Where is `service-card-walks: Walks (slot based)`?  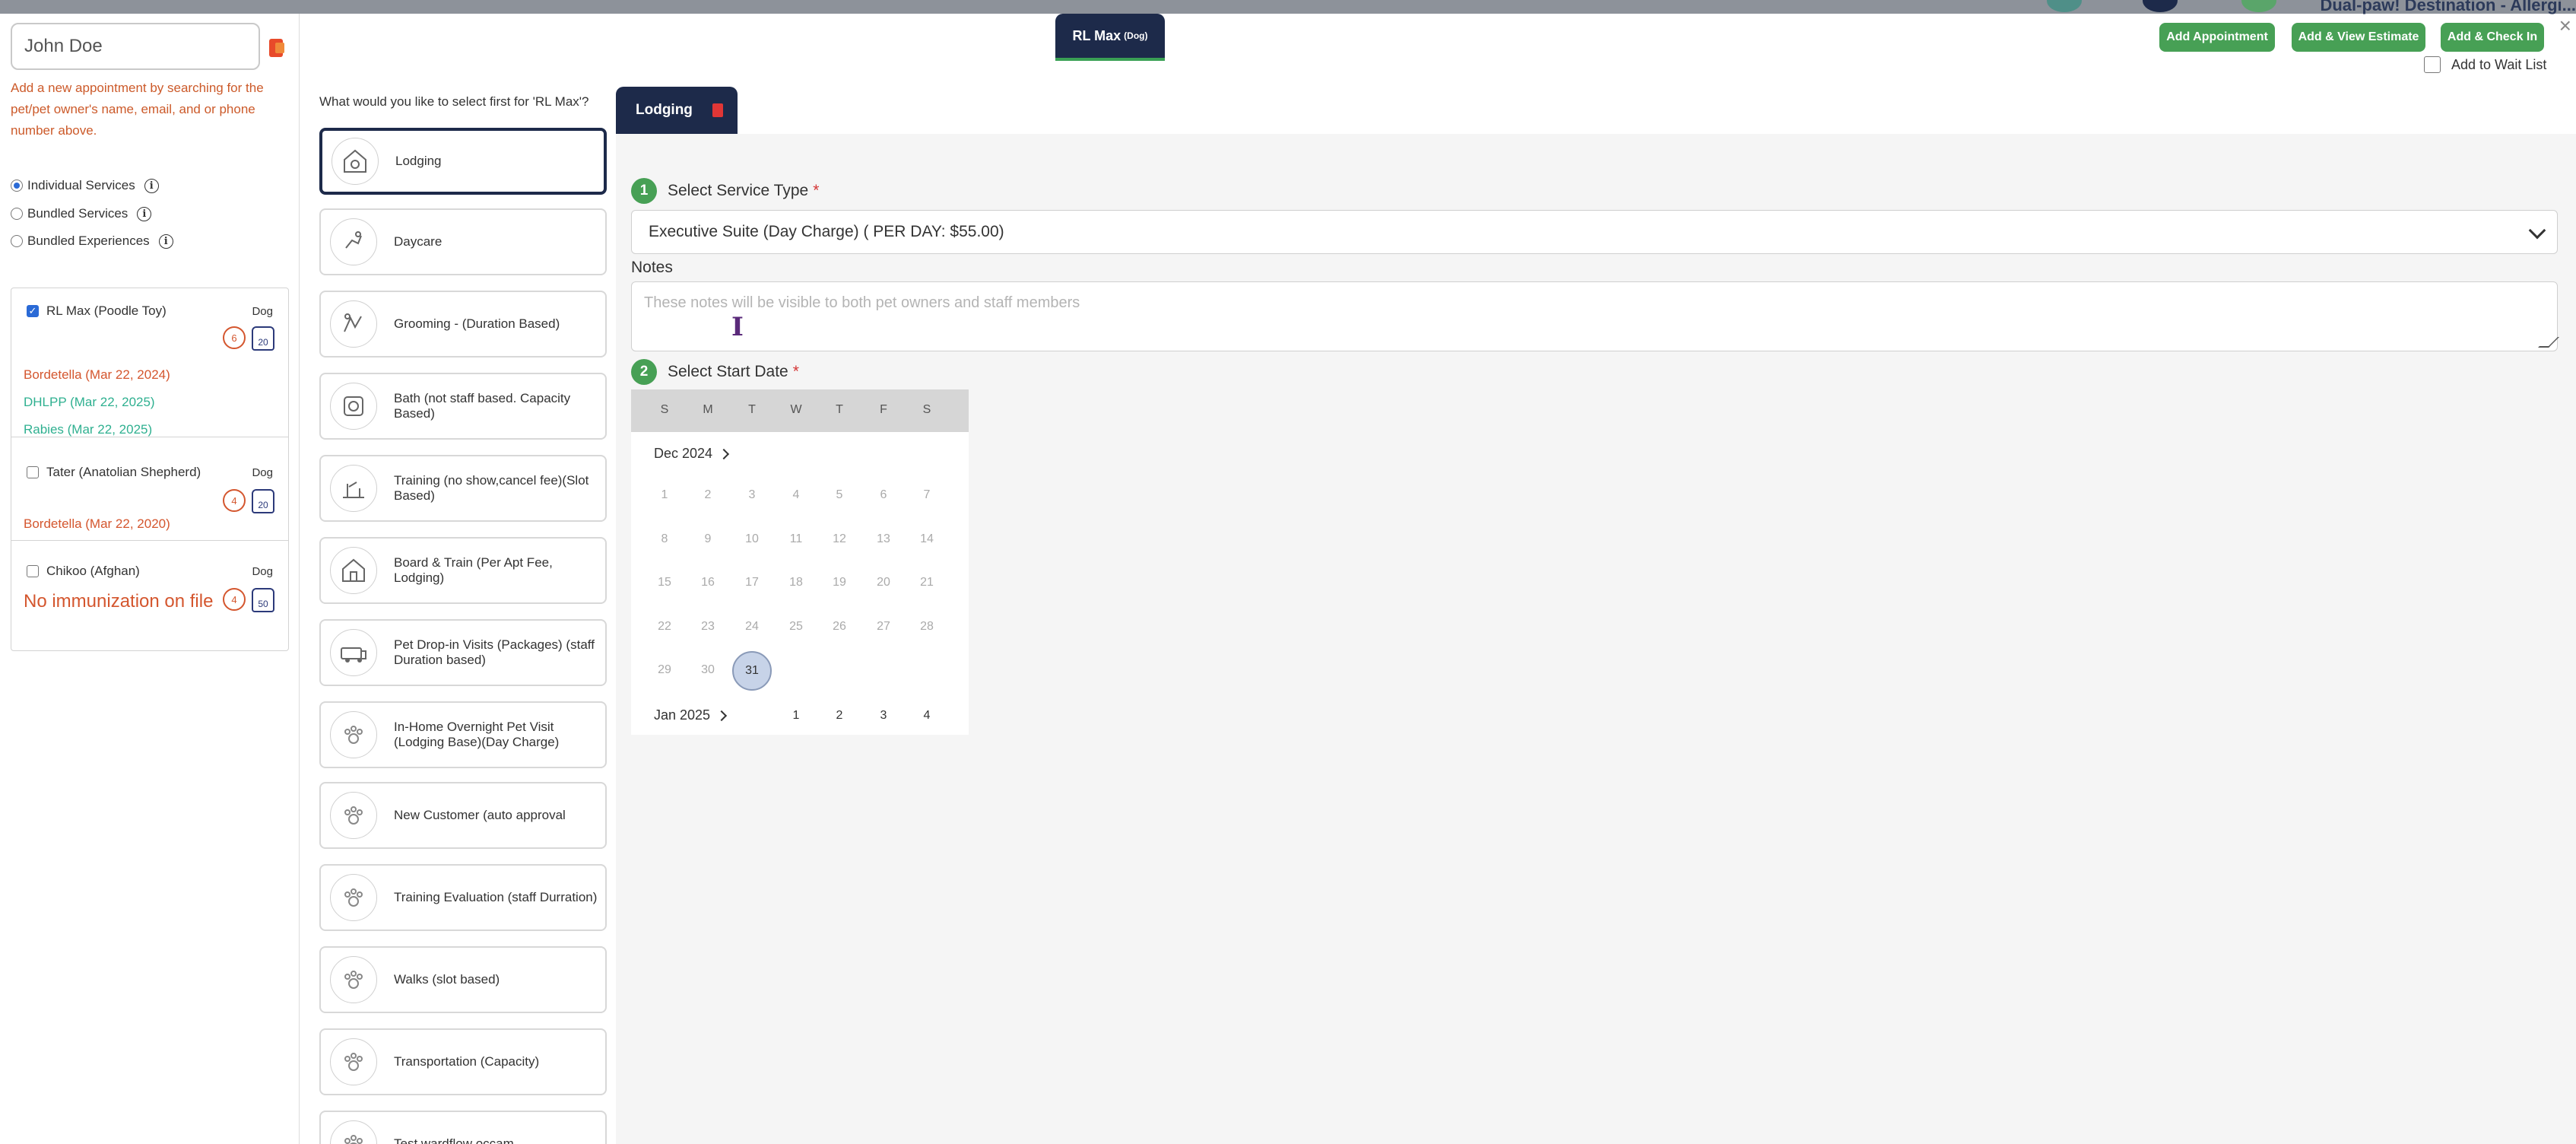
service-card-walks: Walks (slot based) is located at coordinates (463, 979).